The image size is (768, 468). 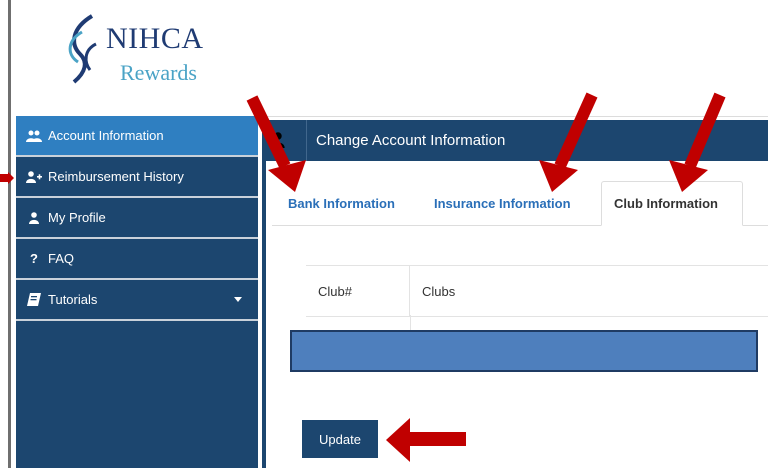 I want to click on panel-header: Change Account Information, so click(x=515, y=140).